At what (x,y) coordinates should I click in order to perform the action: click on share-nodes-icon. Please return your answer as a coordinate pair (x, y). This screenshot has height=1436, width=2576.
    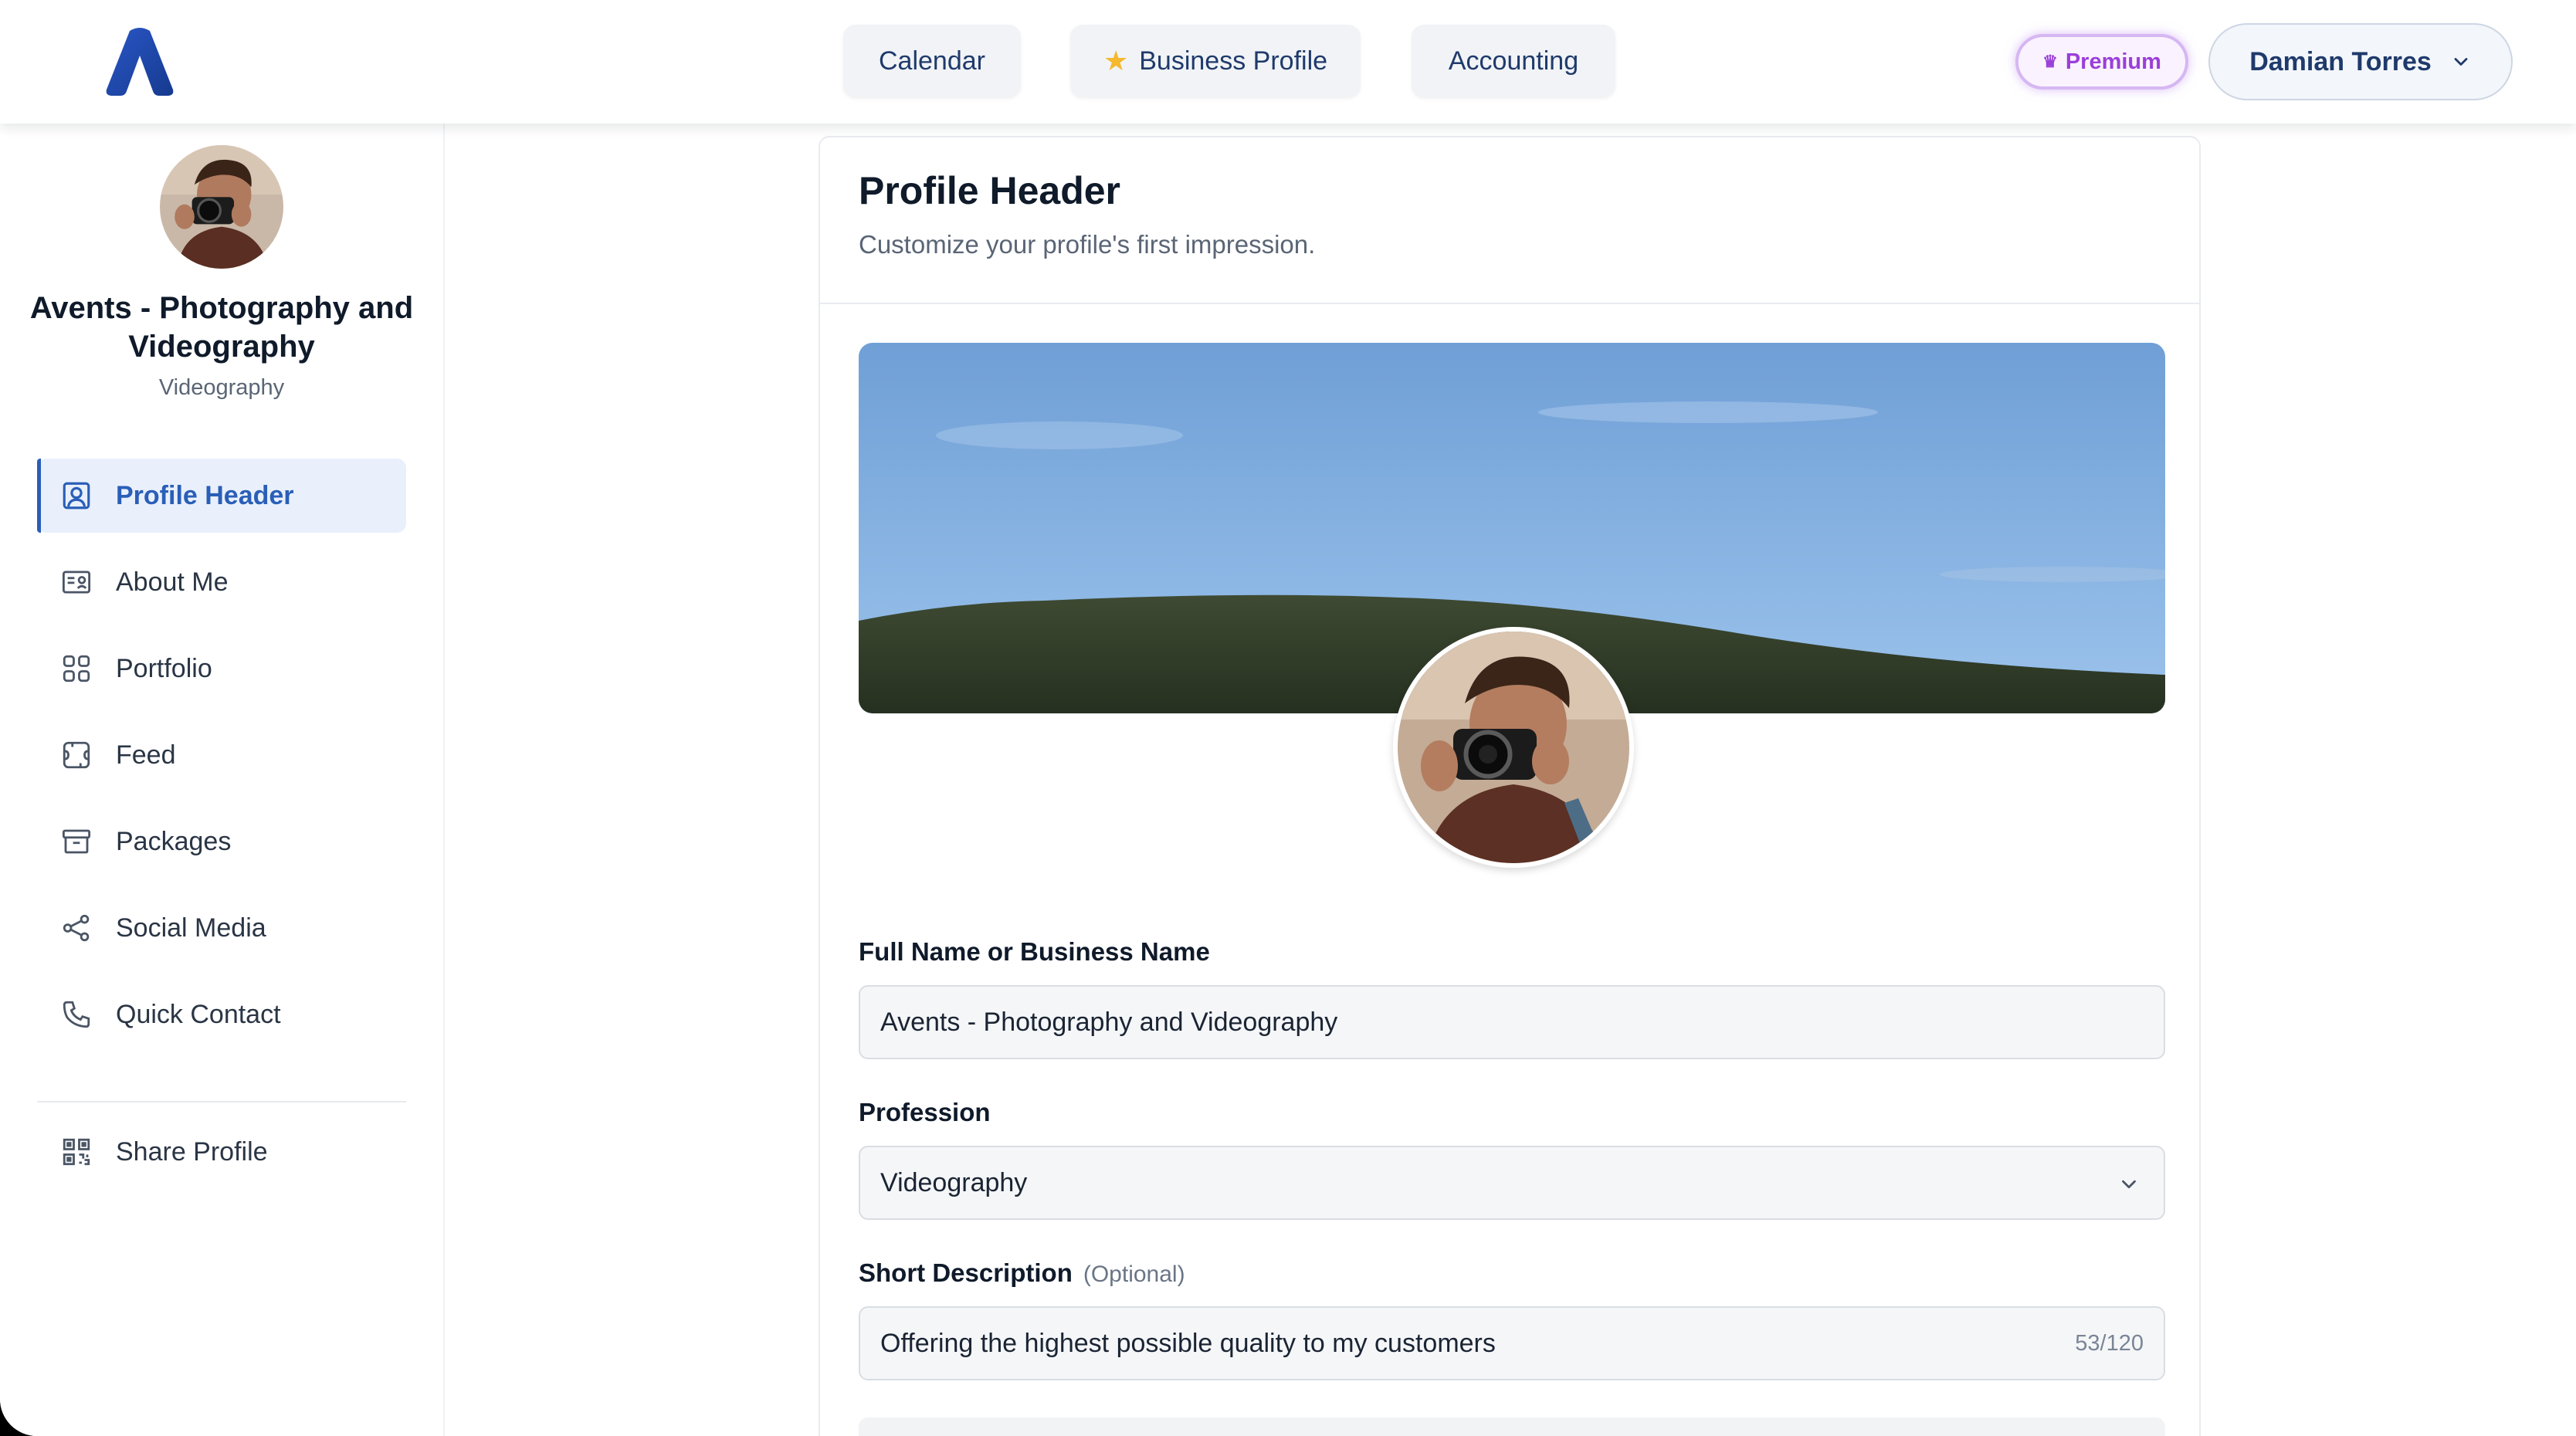
    Looking at the image, I should click on (76, 928).